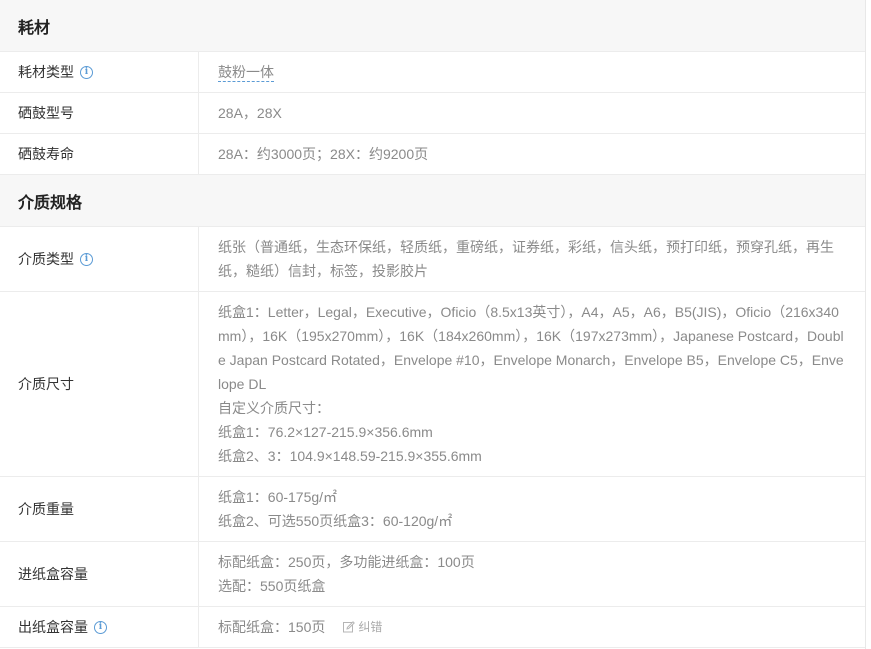 This screenshot has width=871, height=649. Describe the element at coordinates (53, 574) in the screenshot. I see `spec-label-text: 进纸盒容量` at that location.